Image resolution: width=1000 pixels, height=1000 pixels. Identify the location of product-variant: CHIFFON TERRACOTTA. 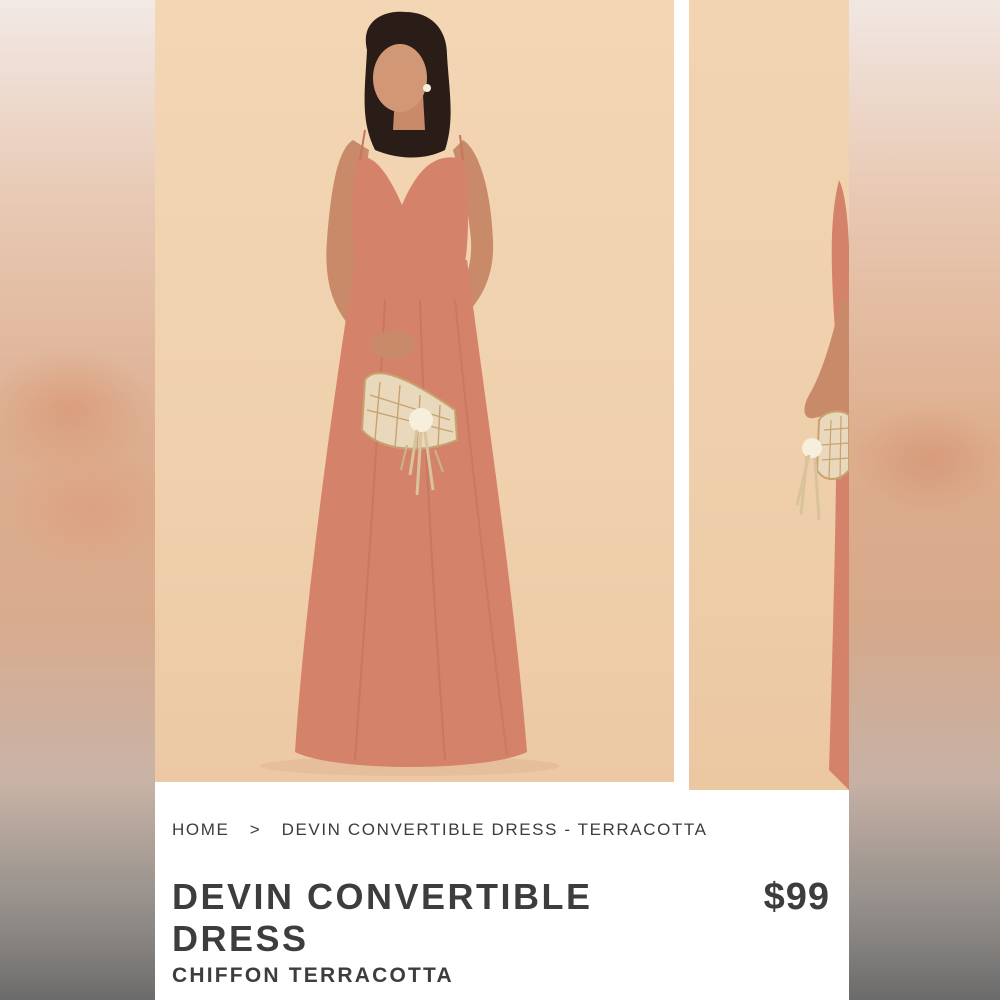
(313, 975).